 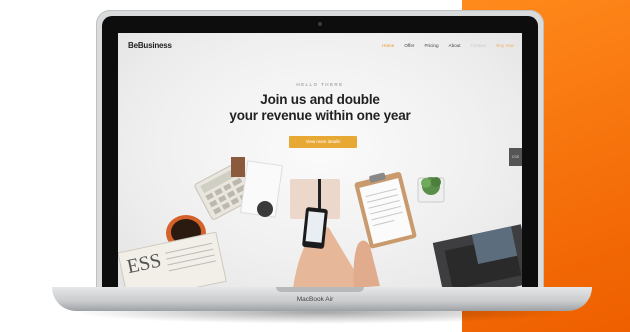 What do you see at coordinates (505, 45) in the screenshot?
I see `nav-item-buy-now: Buy now` at bounding box center [505, 45].